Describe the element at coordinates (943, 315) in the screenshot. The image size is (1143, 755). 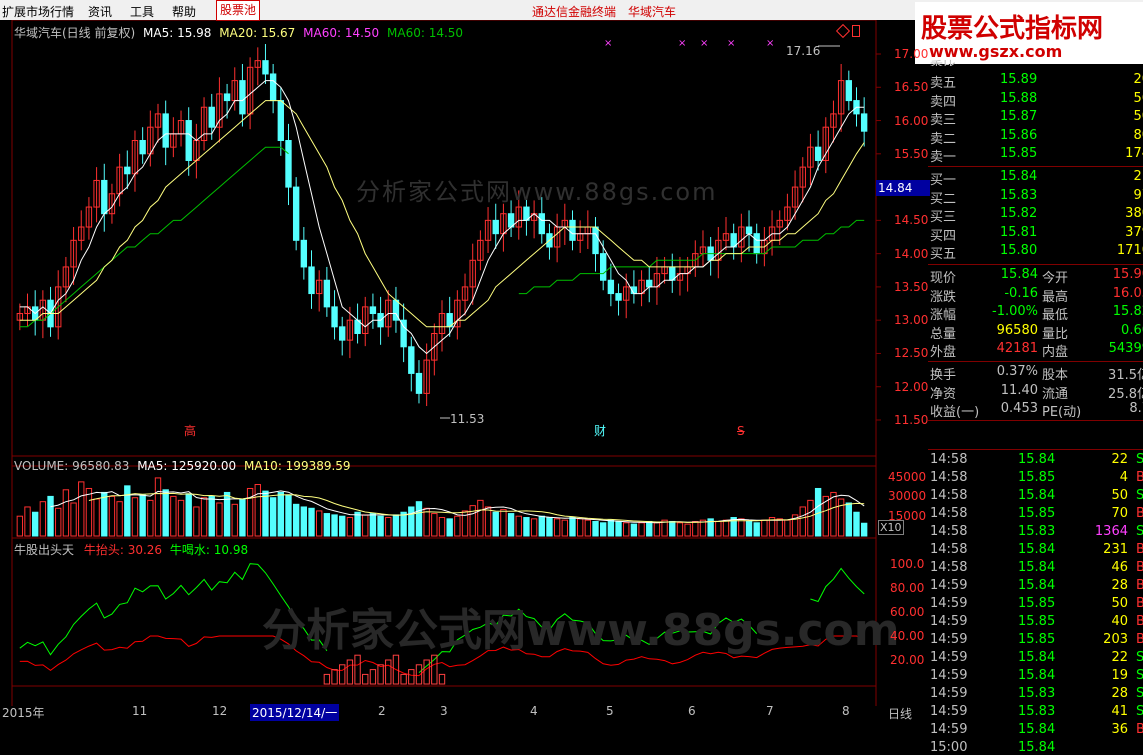
I see `stat-label: 涨幅` at that location.